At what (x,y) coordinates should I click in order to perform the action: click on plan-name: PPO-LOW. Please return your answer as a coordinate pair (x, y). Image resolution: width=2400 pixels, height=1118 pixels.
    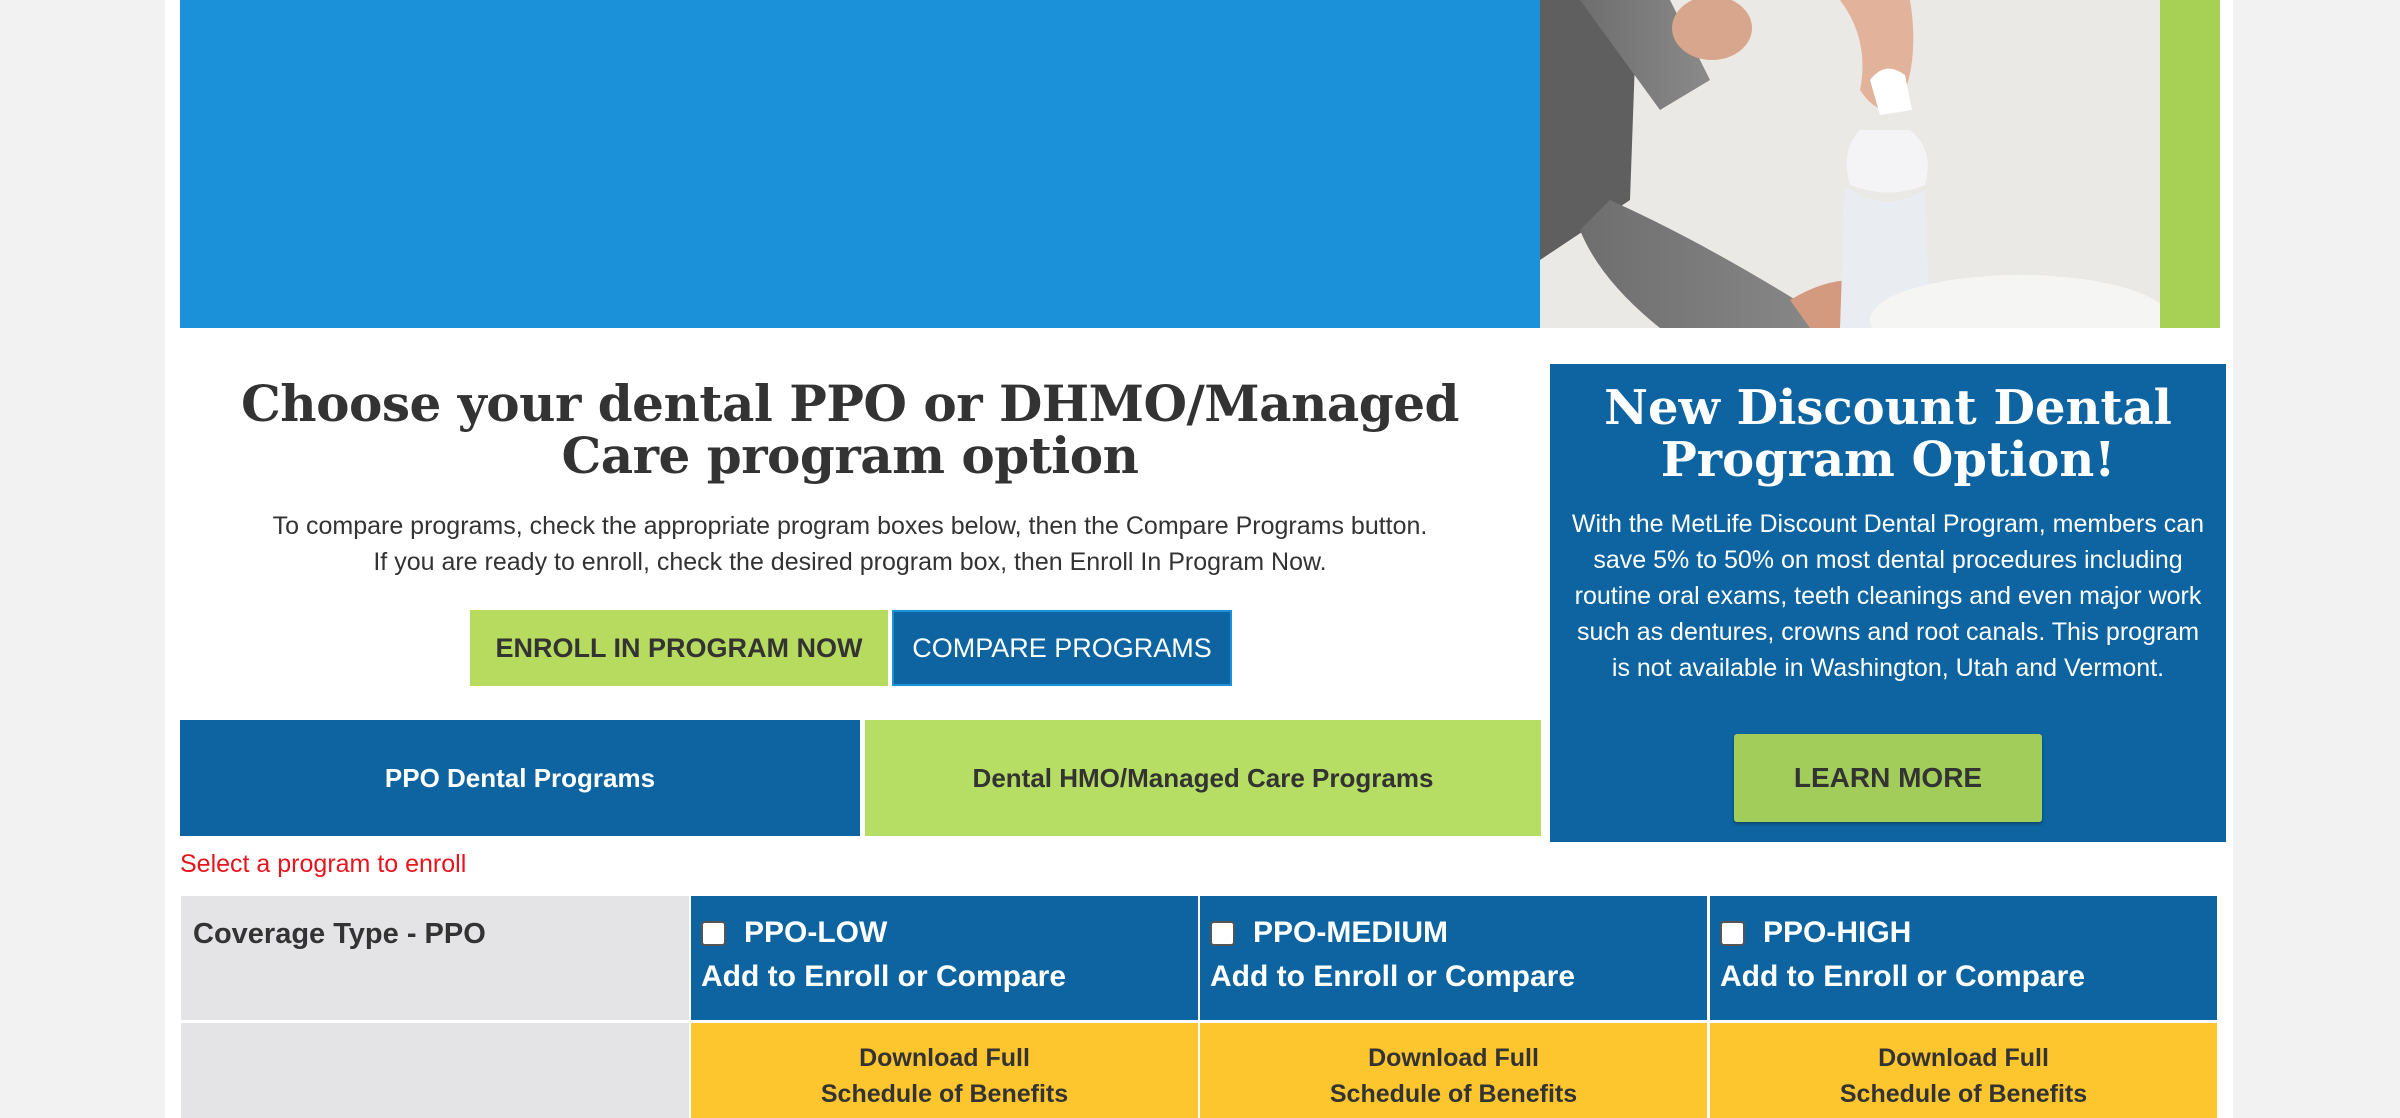
    Looking at the image, I should click on (816, 932).